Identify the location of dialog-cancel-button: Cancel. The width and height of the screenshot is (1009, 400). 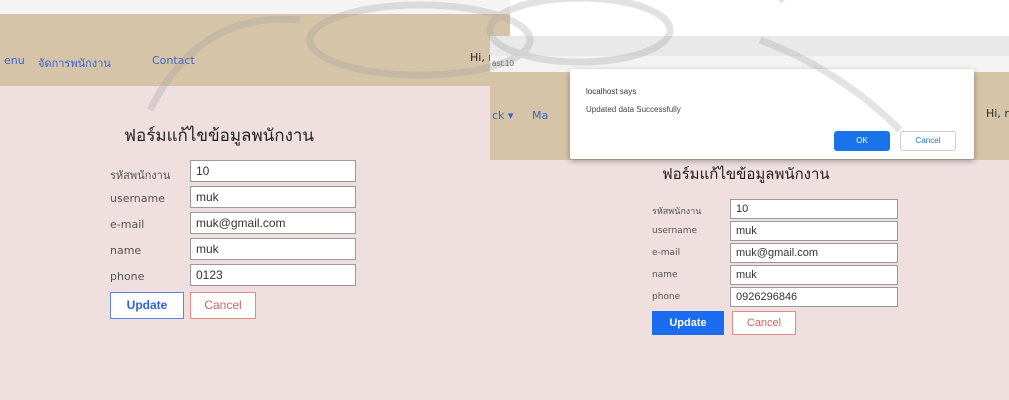
(928, 141).